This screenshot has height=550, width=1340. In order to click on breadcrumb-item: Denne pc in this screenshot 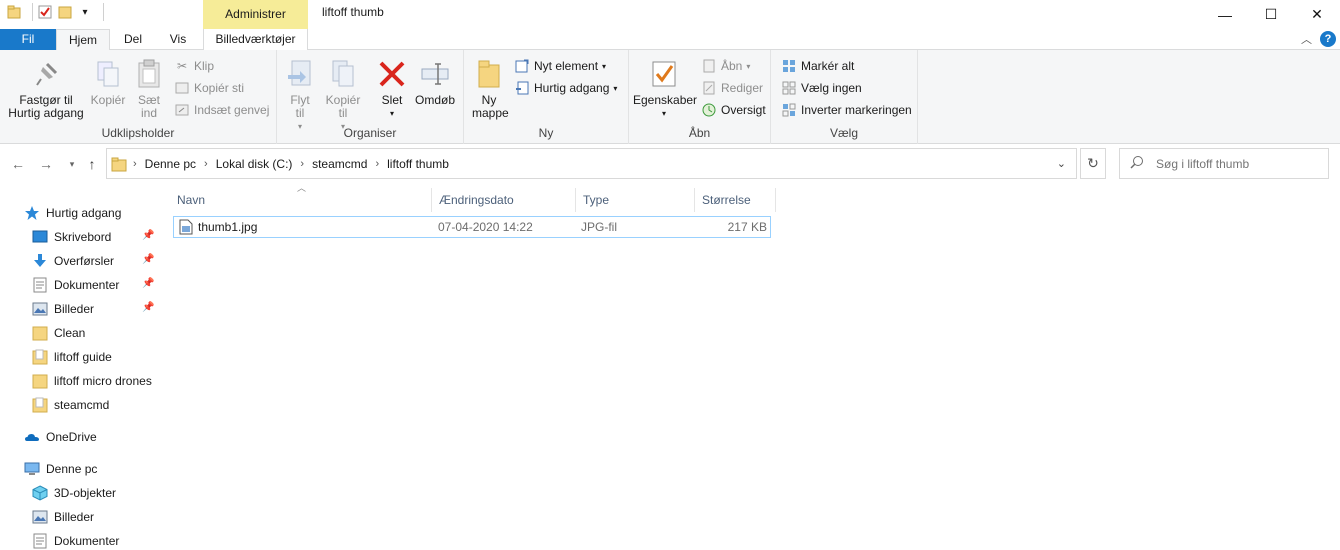, I will do `click(170, 164)`.